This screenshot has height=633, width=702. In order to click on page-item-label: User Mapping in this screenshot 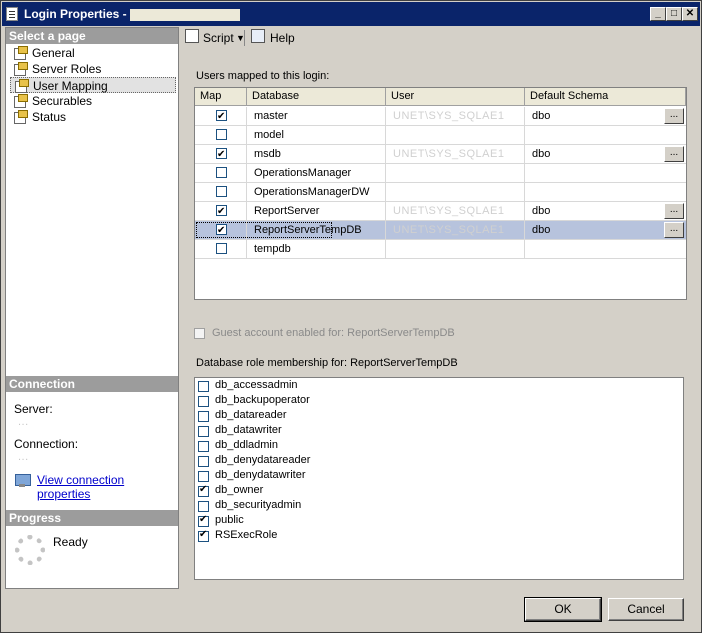, I will do `click(70, 86)`.